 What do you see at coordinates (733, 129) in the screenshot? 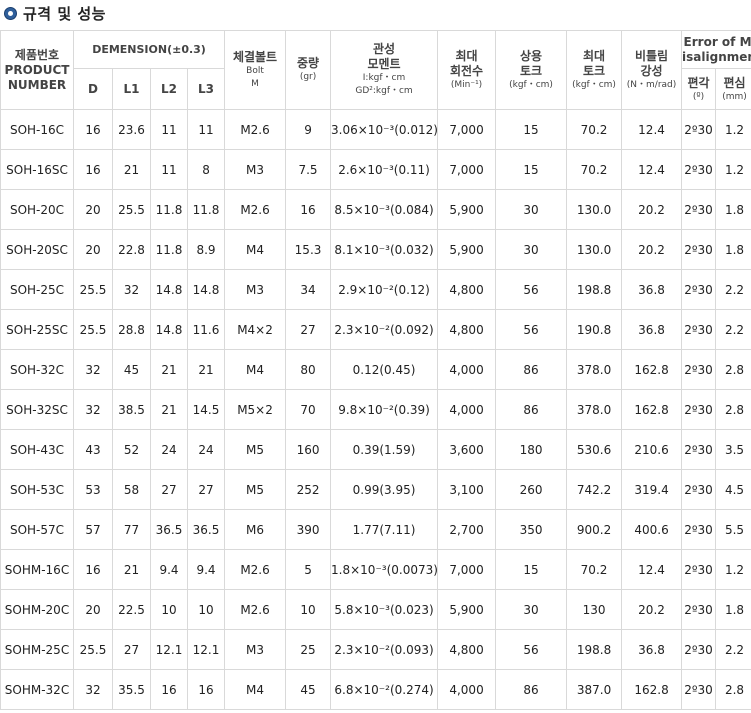
I see `cell-offset: 1.2` at bounding box center [733, 129].